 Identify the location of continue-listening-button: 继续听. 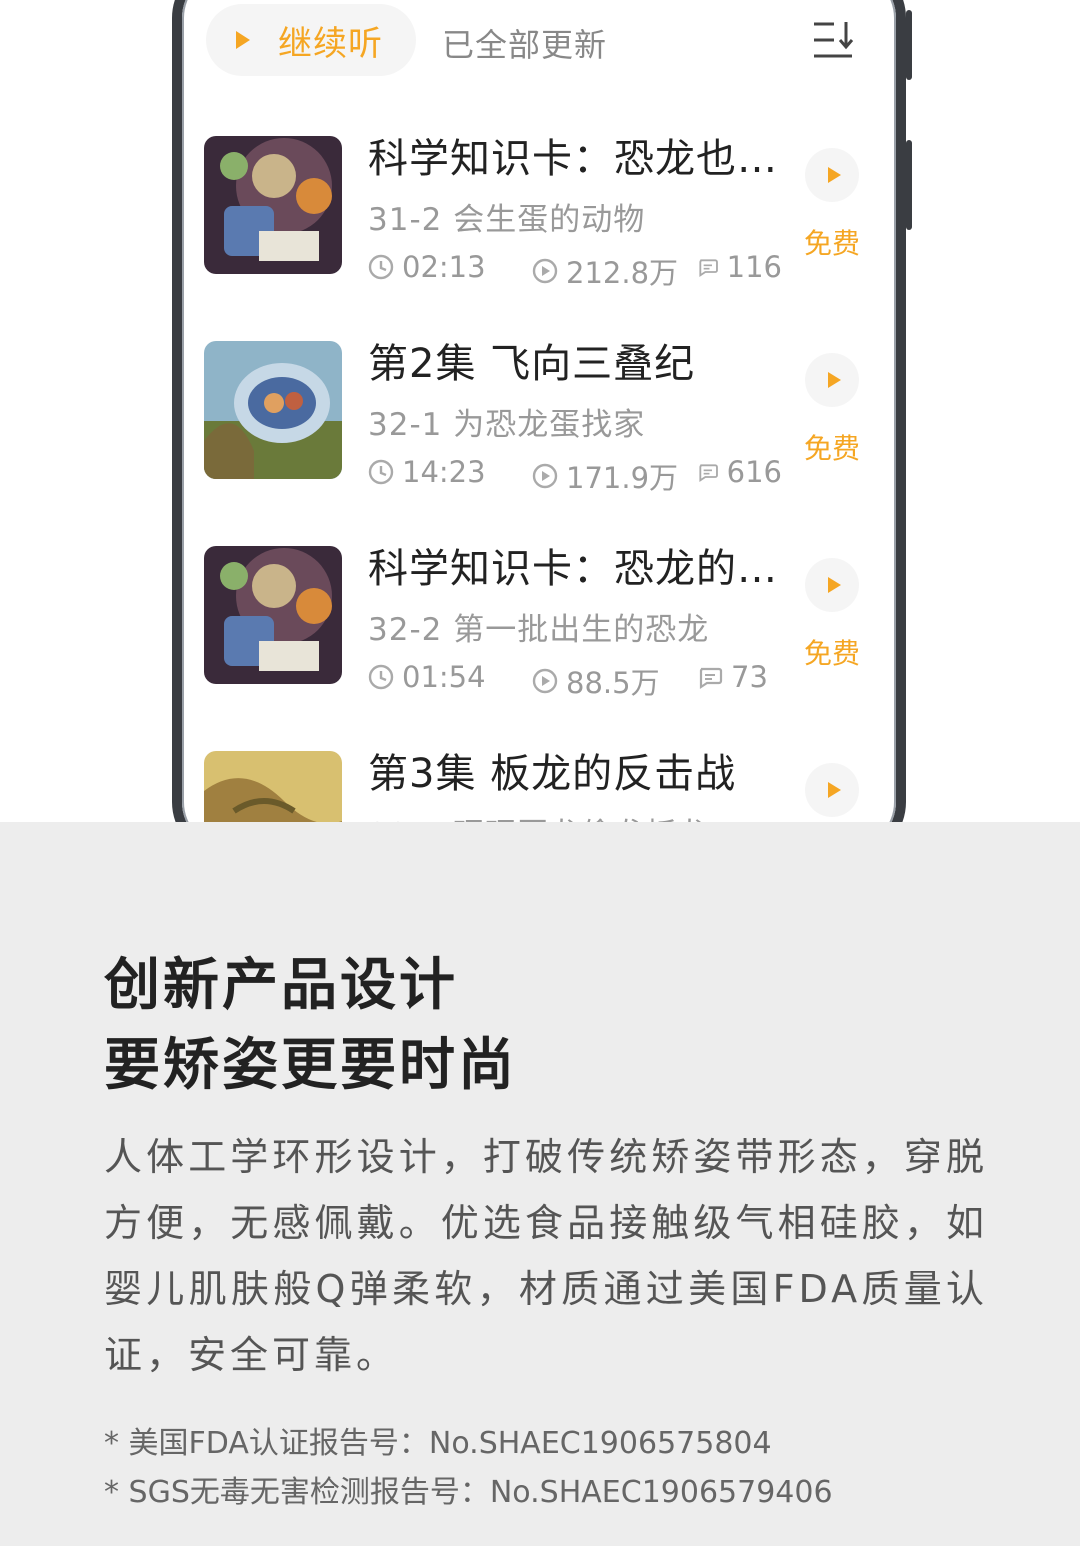
(311, 40).